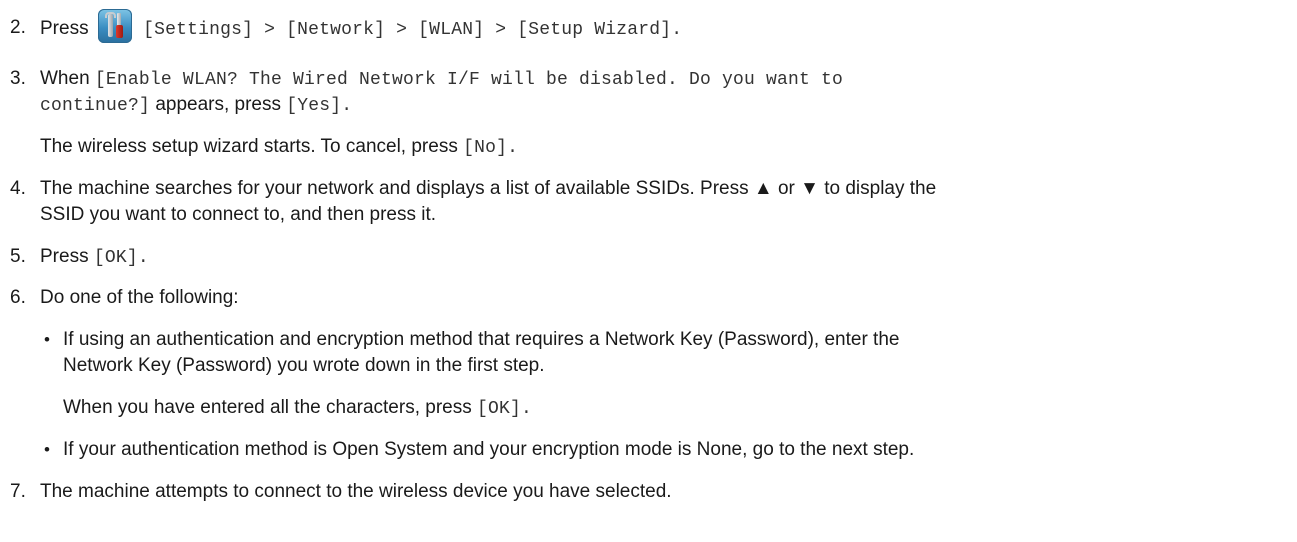 The height and width of the screenshot is (542, 1297). What do you see at coordinates (139, 297) in the screenshot?
I see `step-text: Do one of the following:` at bounding box center [139, 297].